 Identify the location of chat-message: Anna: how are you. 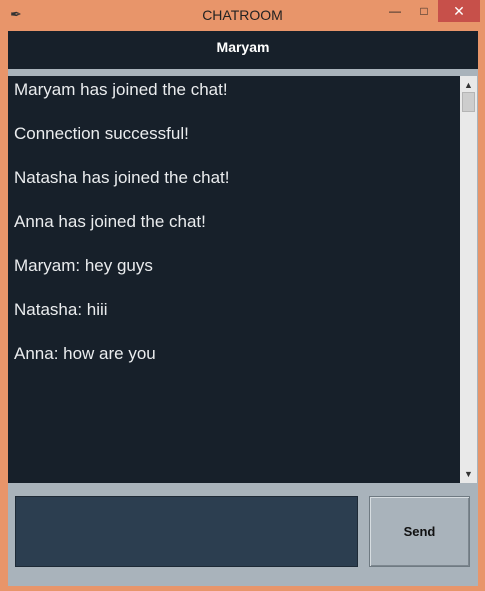
(85, 353).